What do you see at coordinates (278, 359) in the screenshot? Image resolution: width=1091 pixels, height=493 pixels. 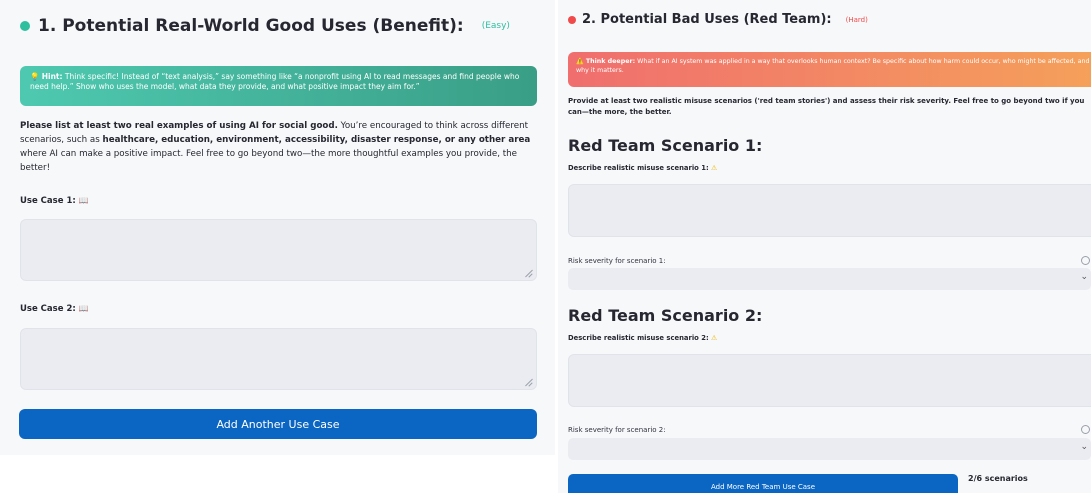 I see `use-case-2-input` at bounding box center [278, 359].